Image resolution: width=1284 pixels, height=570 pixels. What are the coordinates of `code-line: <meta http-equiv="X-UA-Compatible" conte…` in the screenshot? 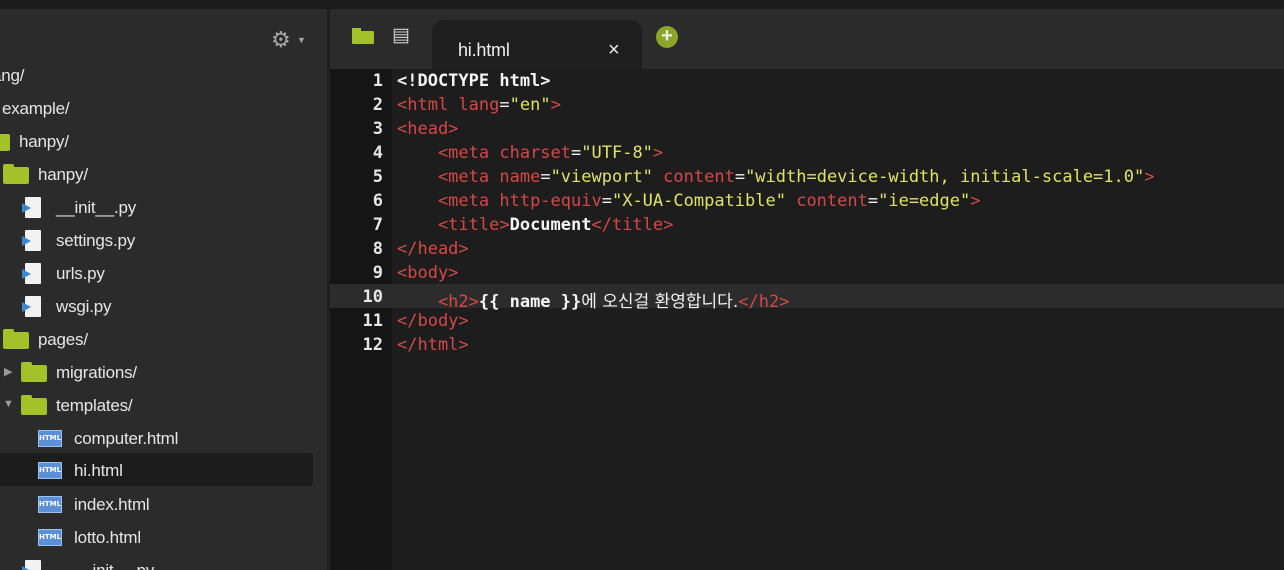 It's located at (689, 201).